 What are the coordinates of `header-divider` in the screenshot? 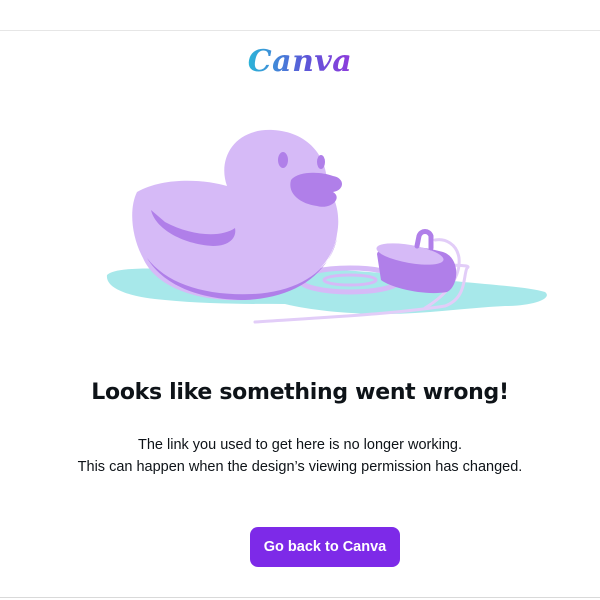 It's located at (300, 30).